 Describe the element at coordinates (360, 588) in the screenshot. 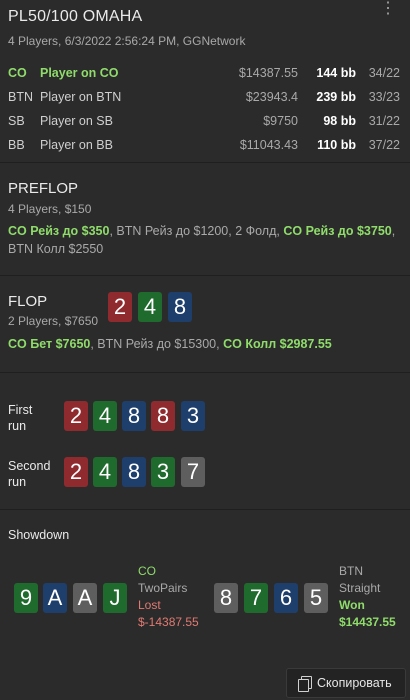

I see `villain-hand-rank: Straight` at that location.